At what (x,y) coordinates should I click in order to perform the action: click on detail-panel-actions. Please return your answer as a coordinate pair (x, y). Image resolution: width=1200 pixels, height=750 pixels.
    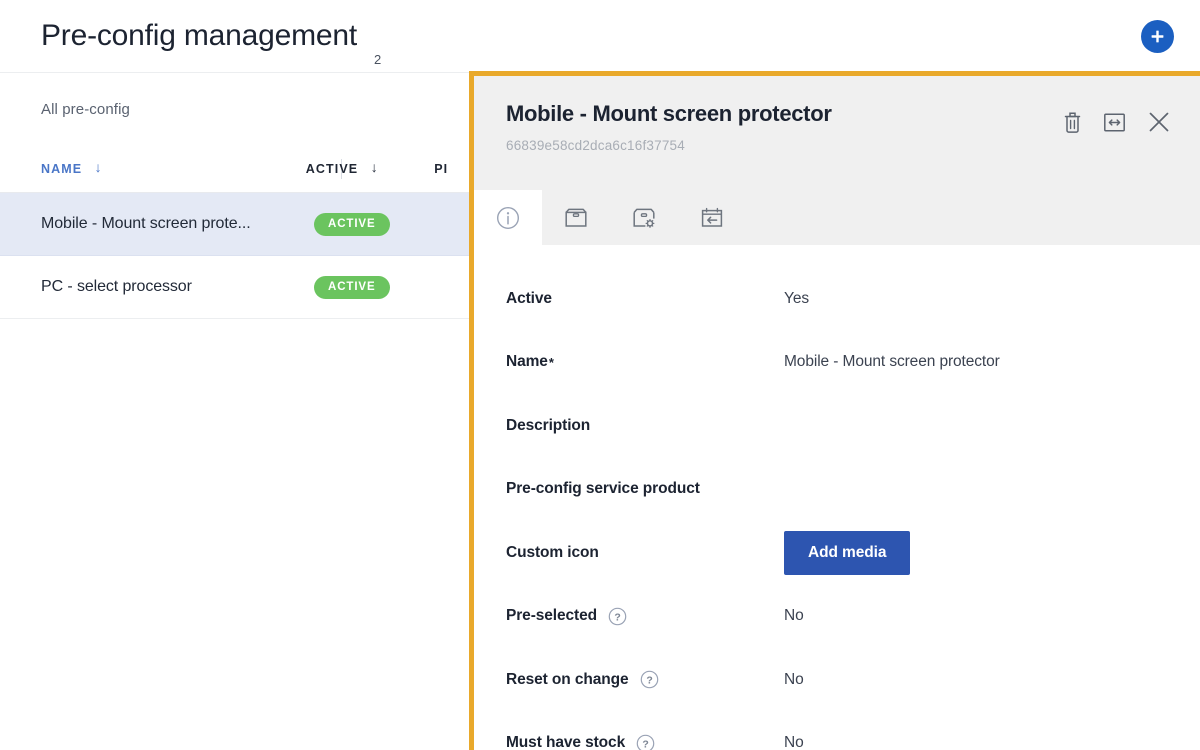
    Looking at the image, I should click on (1117, 122).